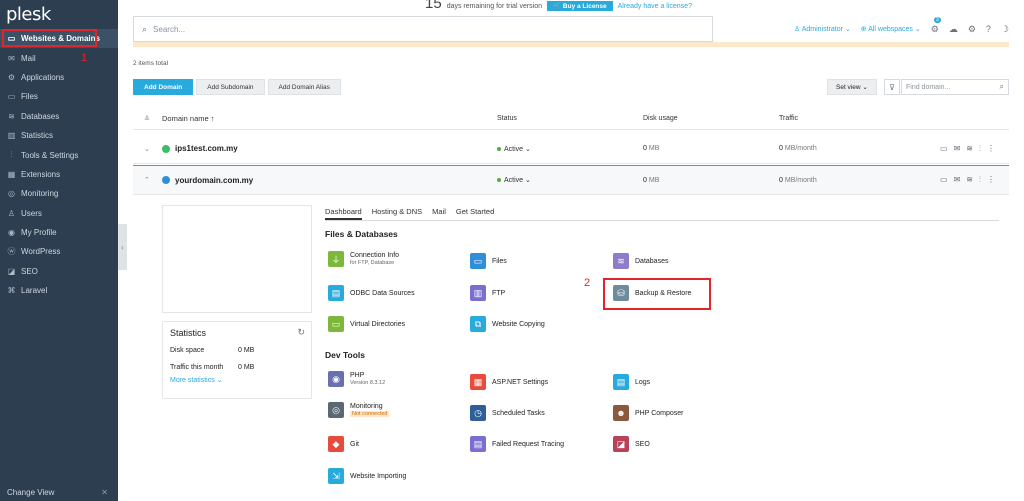 Image resolution: width=1024 pixels, height=501 pixels. I want to click on website-copying-tile: ⧉ Website Copying, so click(507, 324).